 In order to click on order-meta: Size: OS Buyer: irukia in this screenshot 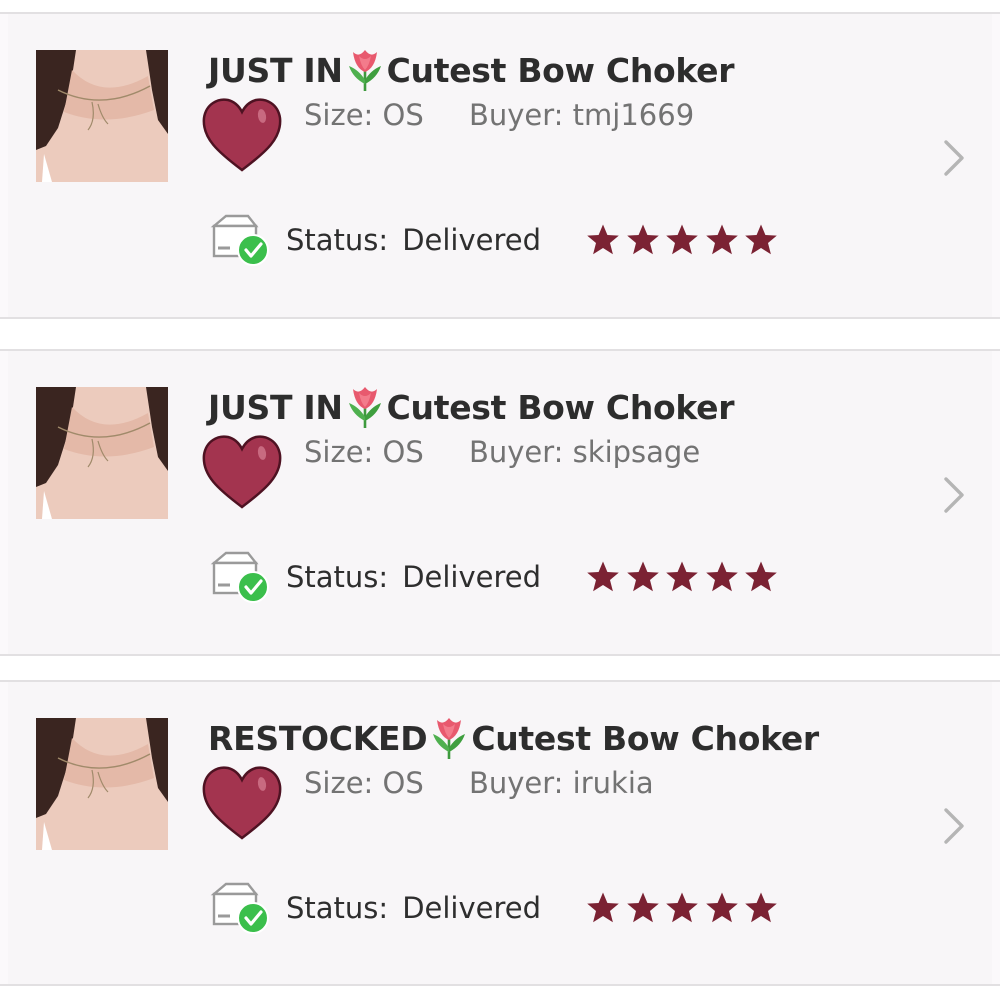, I will do `click(479, 783)`.